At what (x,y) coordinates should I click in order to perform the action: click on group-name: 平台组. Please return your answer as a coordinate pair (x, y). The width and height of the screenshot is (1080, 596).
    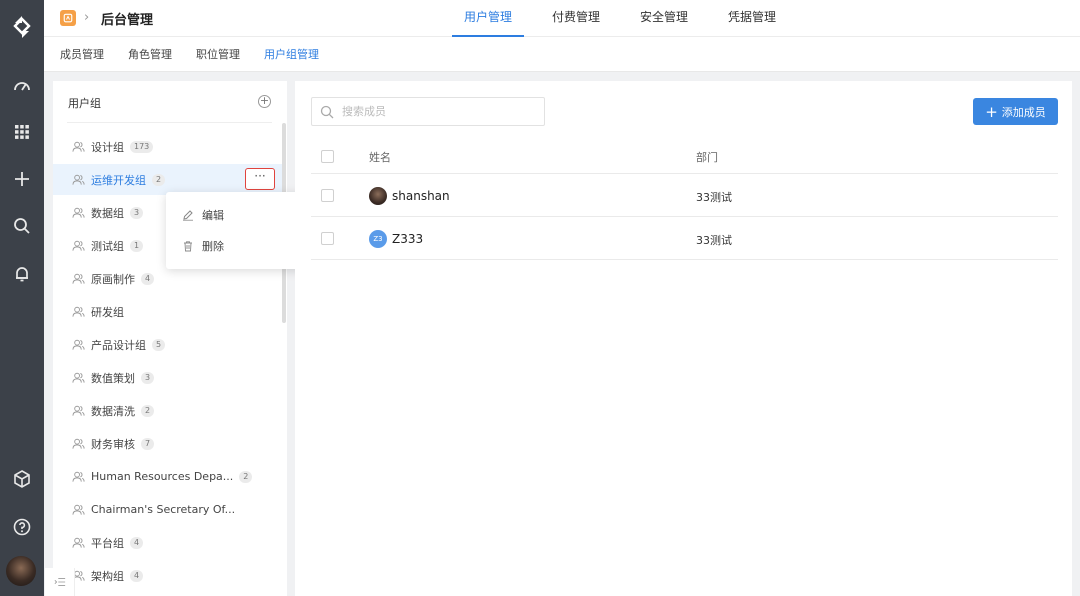
    Looking at the image, I should click on (107, 543).